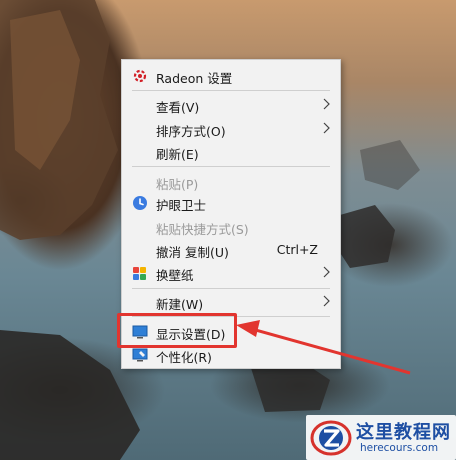 The height and width of the screenshot is (460, 456). What do you see at coordinates (231, 273) in the screenshot?
I see `menu-item-change-wallpaper: 换壁纸` at bounding box center [231, 273].